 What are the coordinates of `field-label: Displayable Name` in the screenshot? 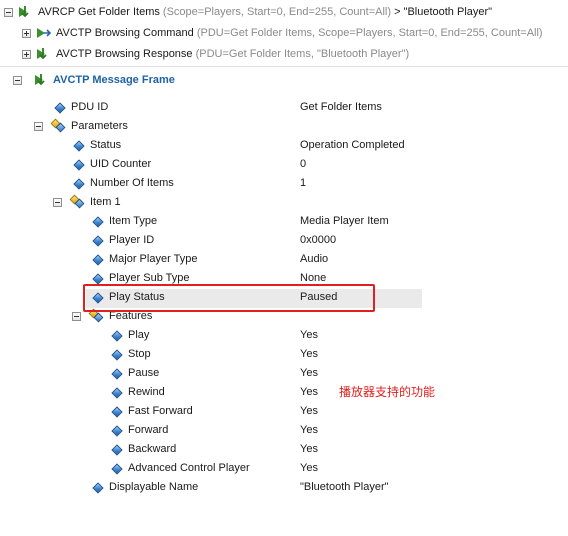 It's located at (153, 487).